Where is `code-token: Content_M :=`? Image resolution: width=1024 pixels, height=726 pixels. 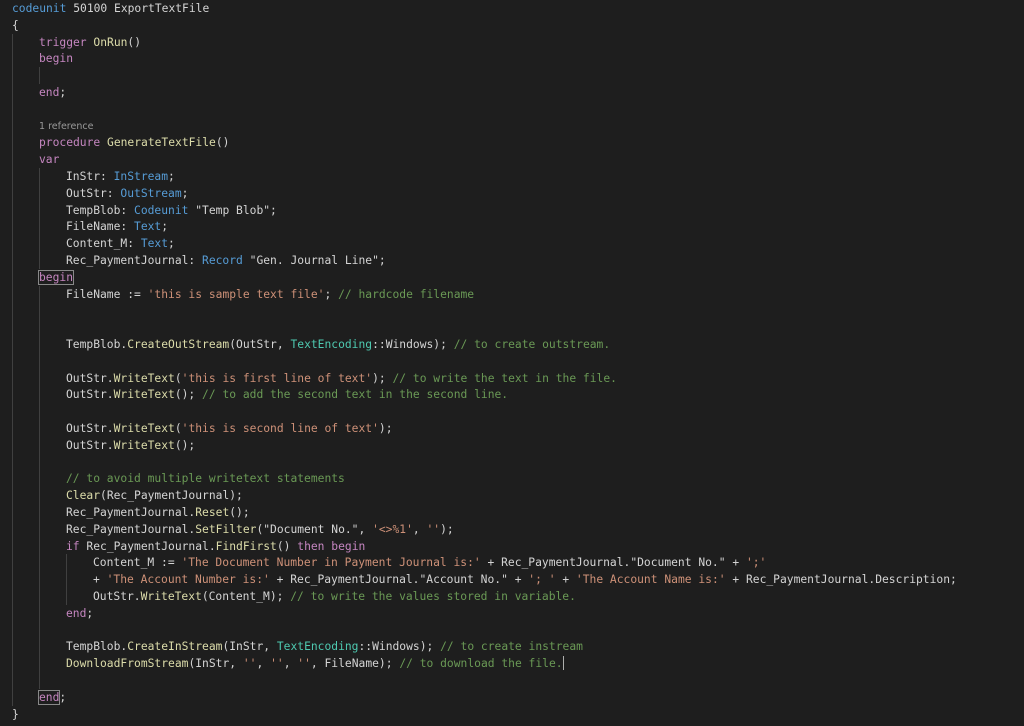
code-token: Content_M := is located at coordinates (137, 563).